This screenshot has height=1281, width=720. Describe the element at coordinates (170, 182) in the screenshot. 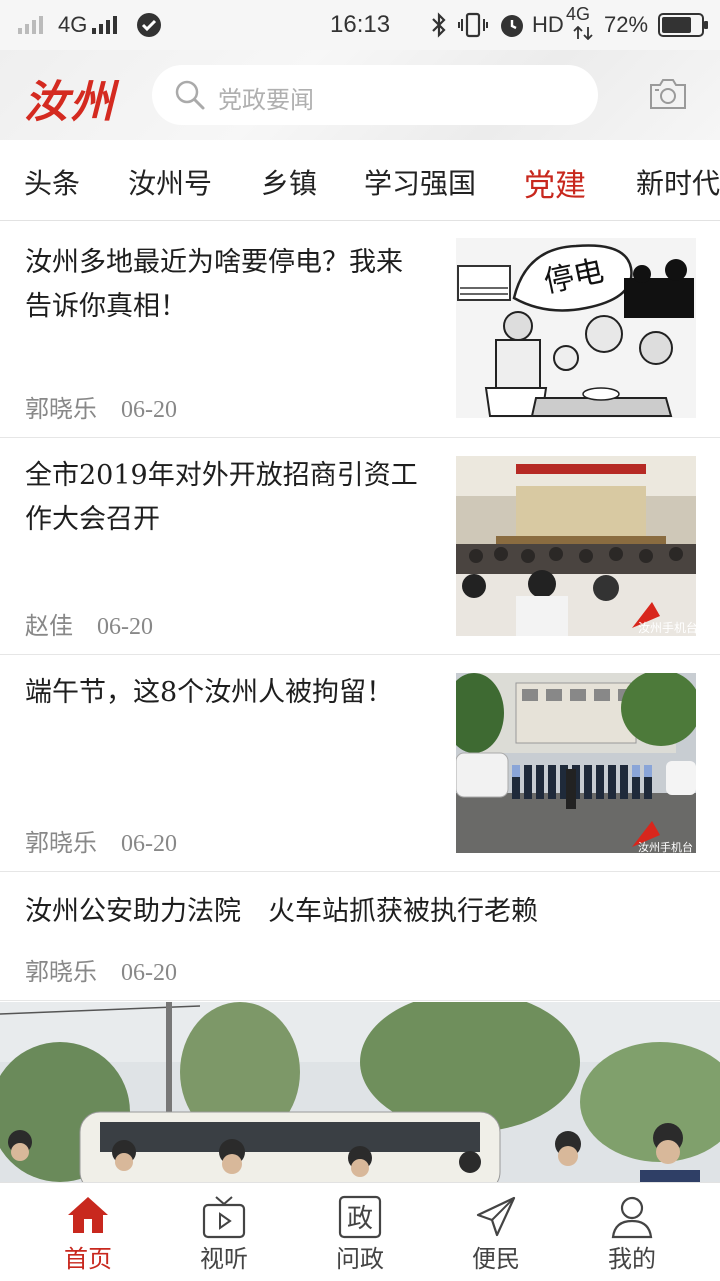

I see `tab-ruzhouhao: 汝州号` at that location.